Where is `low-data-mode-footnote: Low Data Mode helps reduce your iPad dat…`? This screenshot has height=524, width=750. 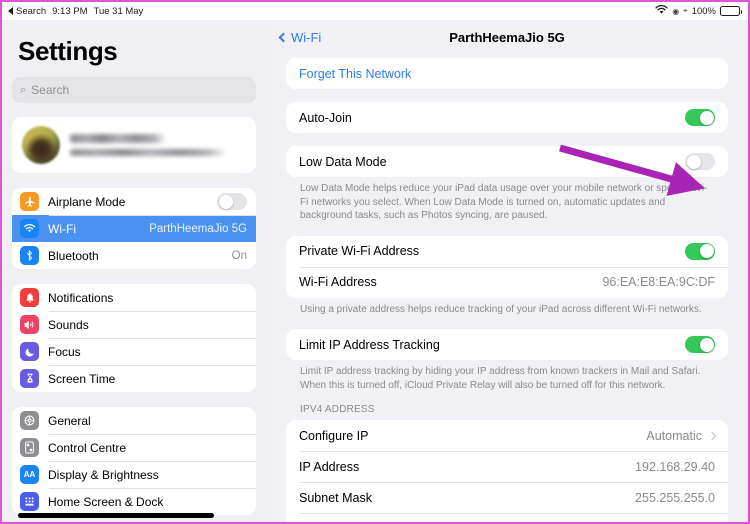
low-data-mode-footnote: Low Data Mode helps reduce your iPad dat… is located at coordinates (504, 202).